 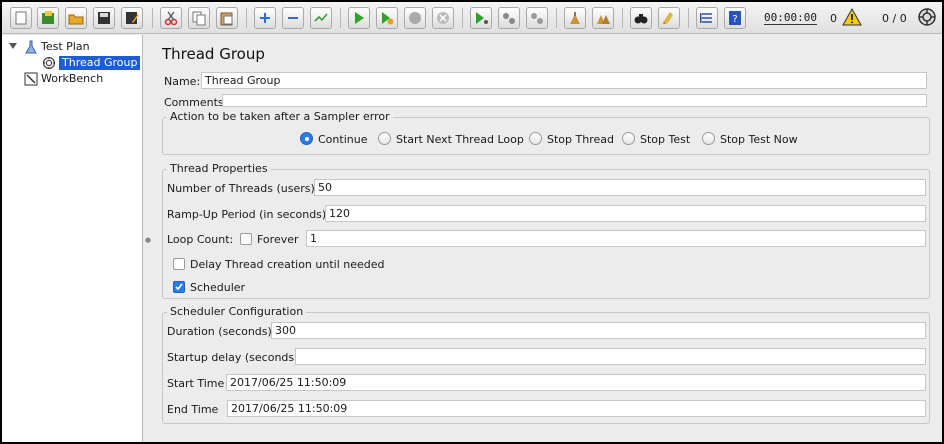 I want to click on expand-arrow-icon, so click(x=13, y=46).